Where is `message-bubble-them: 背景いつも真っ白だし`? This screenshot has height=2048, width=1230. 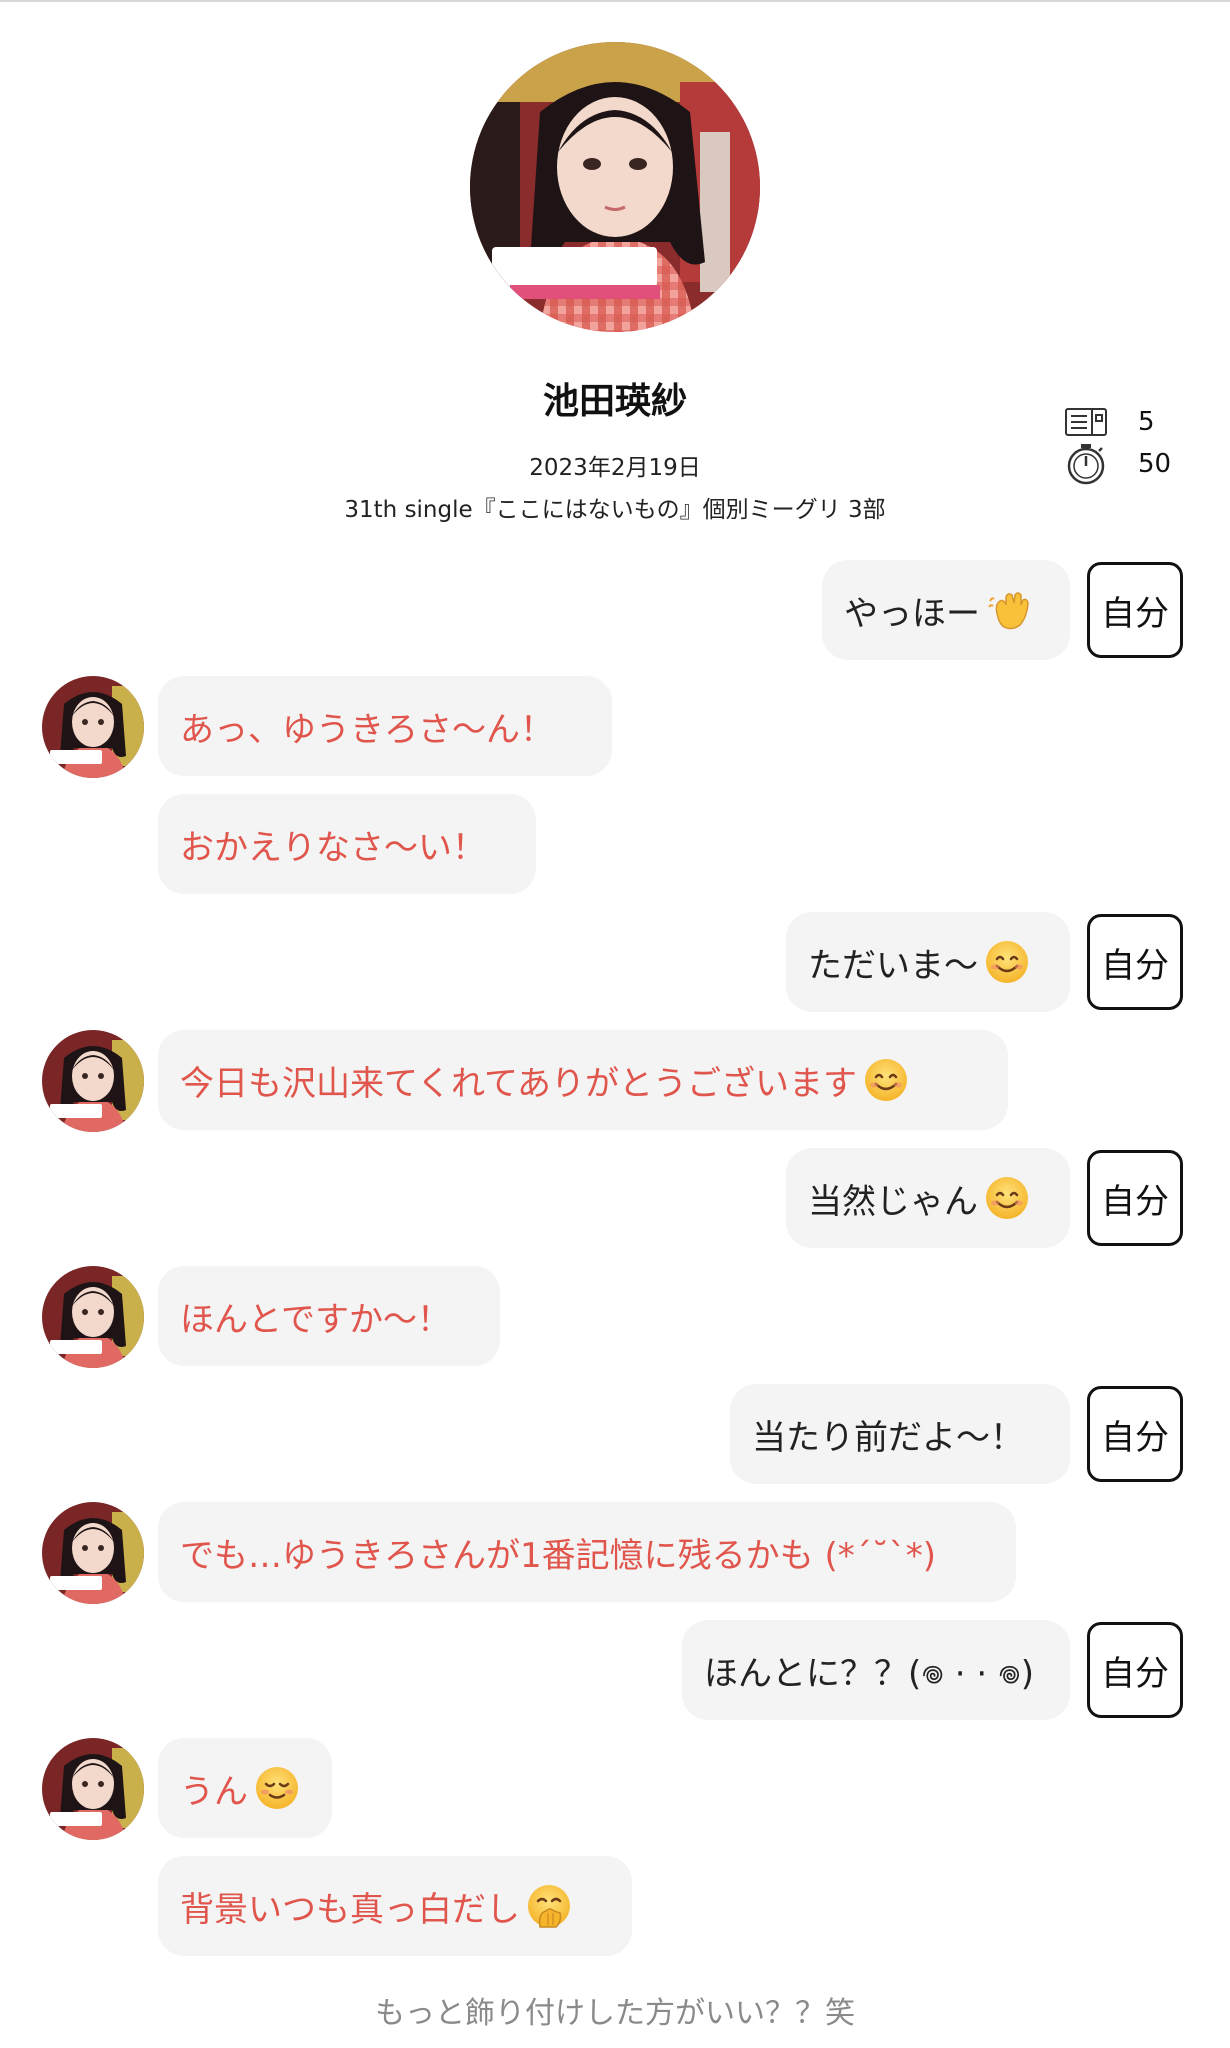 message-bubble-them: 背景いつも真っ白だし is located at coordinates (395, 1906).